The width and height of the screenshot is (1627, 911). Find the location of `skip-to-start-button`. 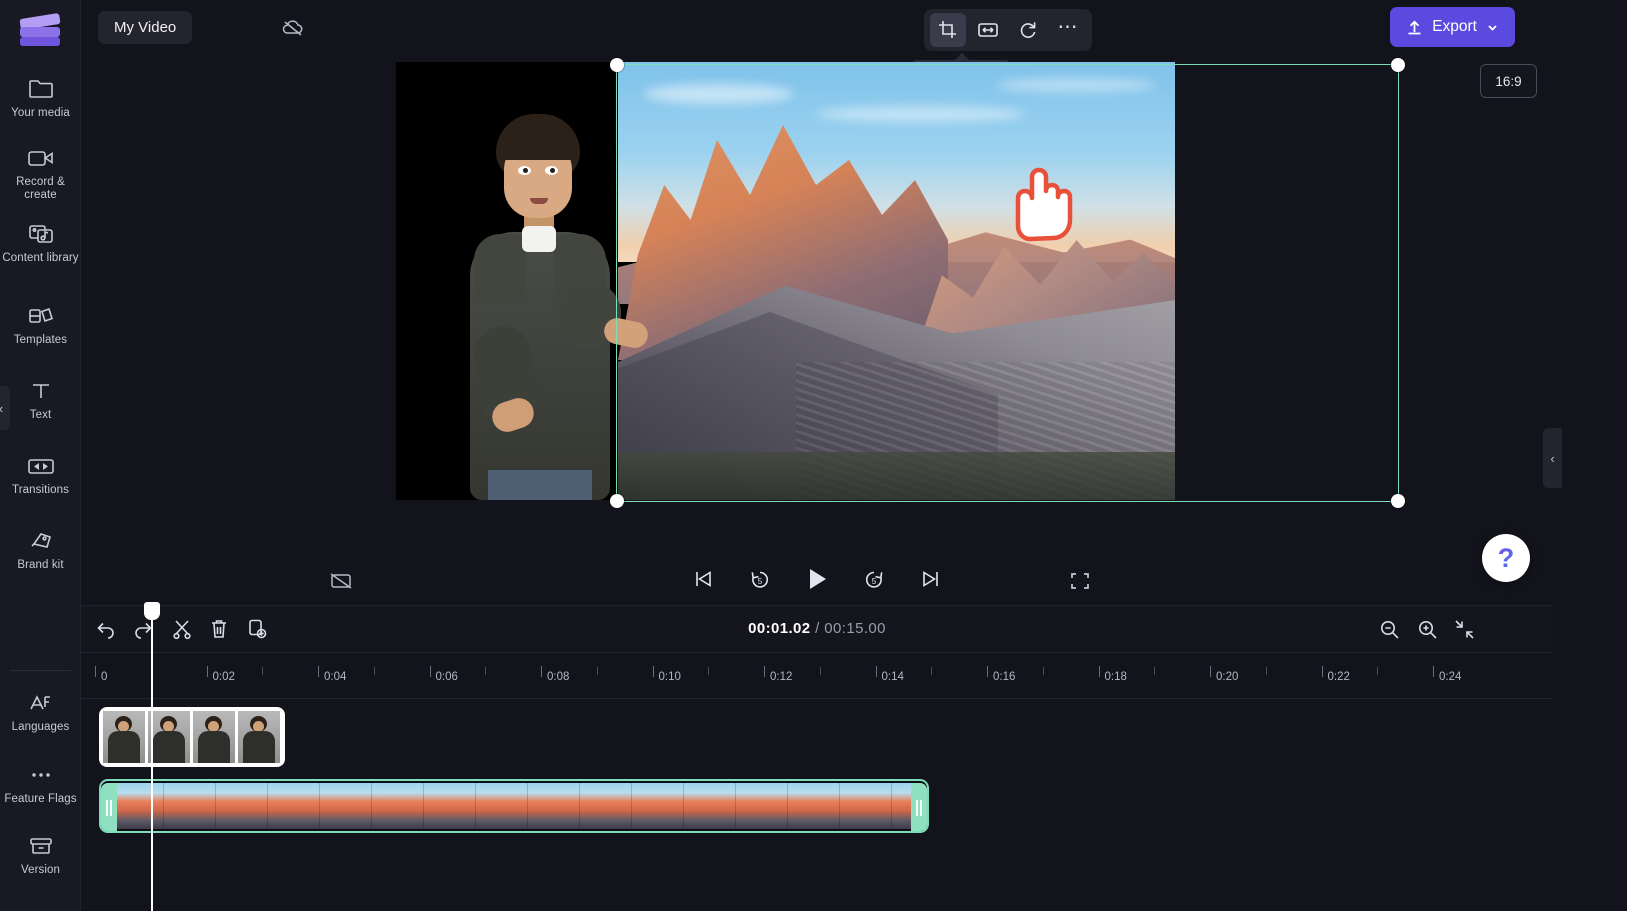

skip-to-start-button is located at coordinates (703, 579).